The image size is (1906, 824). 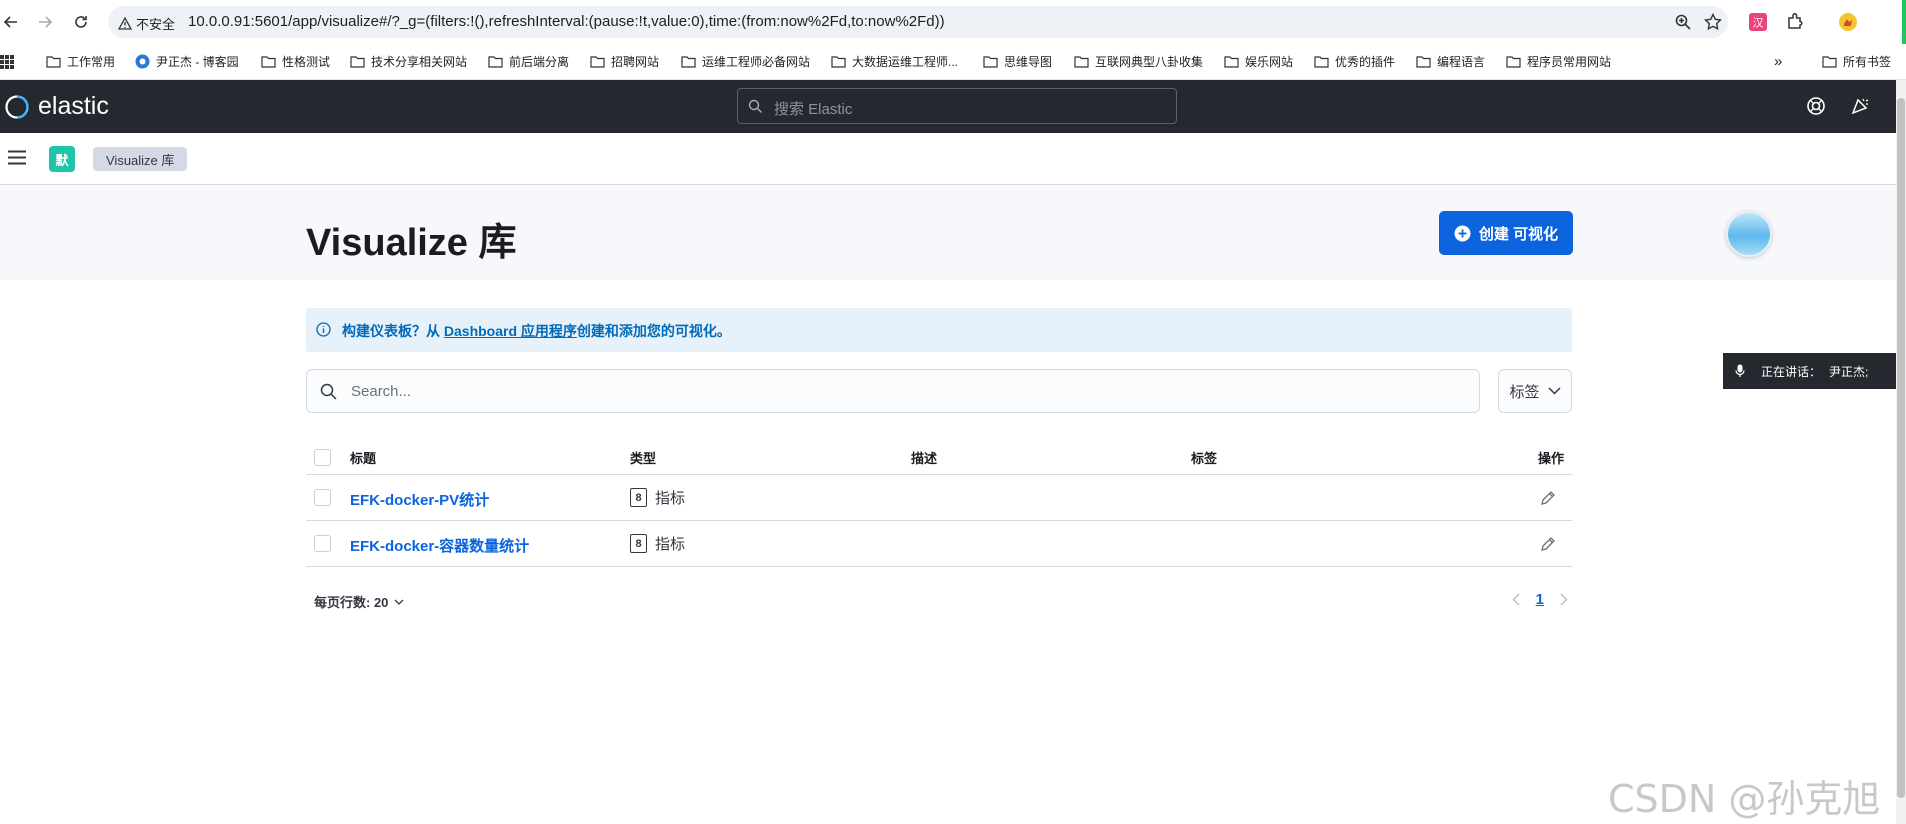 I want to click on chevron-down-icon, so click(x=399, y=602).